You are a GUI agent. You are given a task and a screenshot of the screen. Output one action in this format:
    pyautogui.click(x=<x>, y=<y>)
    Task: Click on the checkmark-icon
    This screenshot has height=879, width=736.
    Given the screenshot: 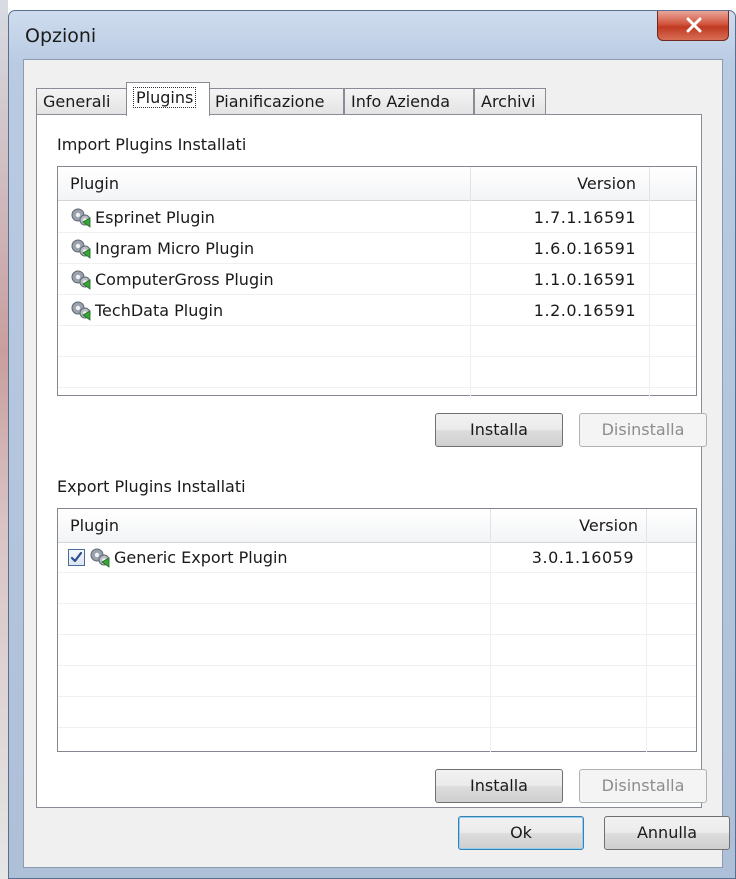 What is the action you would take?
    pyautogui.click(x=76, y=557)
    